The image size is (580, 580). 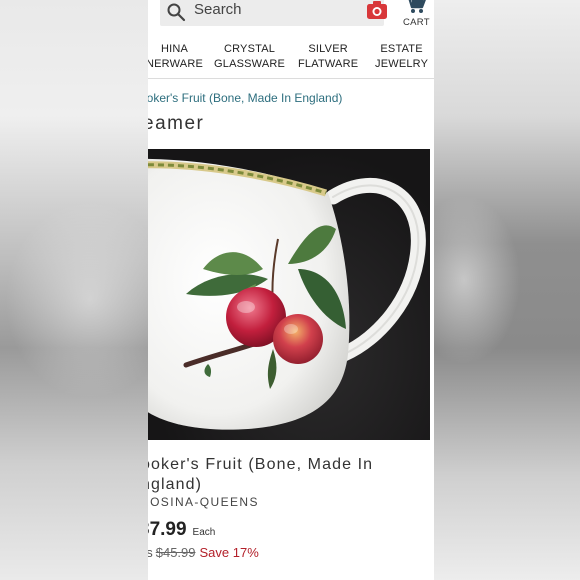 I want to click on nav-item-crystal-glassware: CRYSTAL GLASSWARE, so click(x=249, y=57).